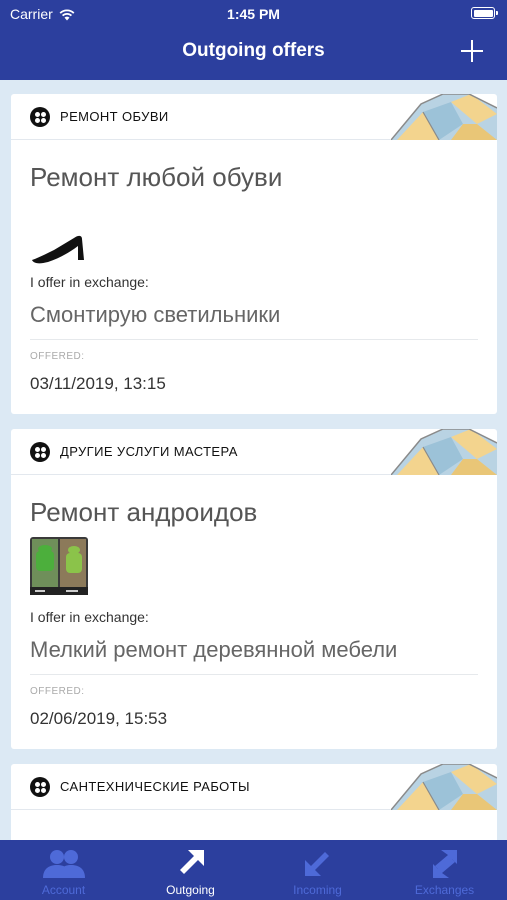  I want to click on battery-icon, so click(484, 13).